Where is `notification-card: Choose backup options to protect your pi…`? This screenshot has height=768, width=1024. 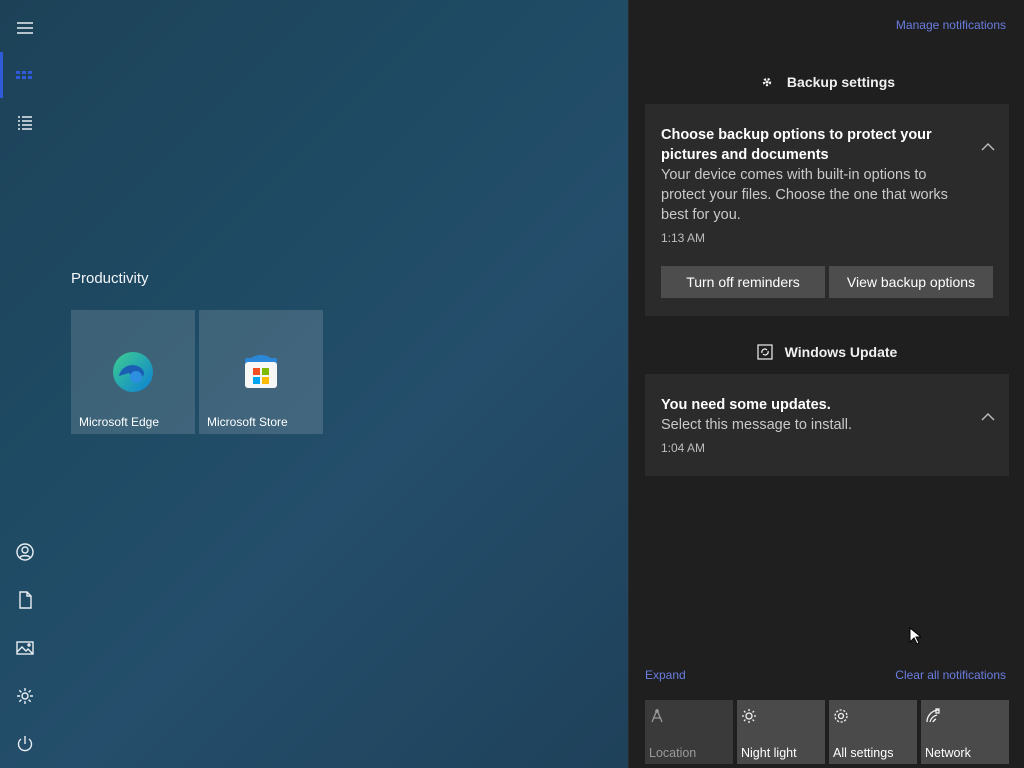 notification-card: Choose backup options to protect your pi… is located at coordinates (827, 210).